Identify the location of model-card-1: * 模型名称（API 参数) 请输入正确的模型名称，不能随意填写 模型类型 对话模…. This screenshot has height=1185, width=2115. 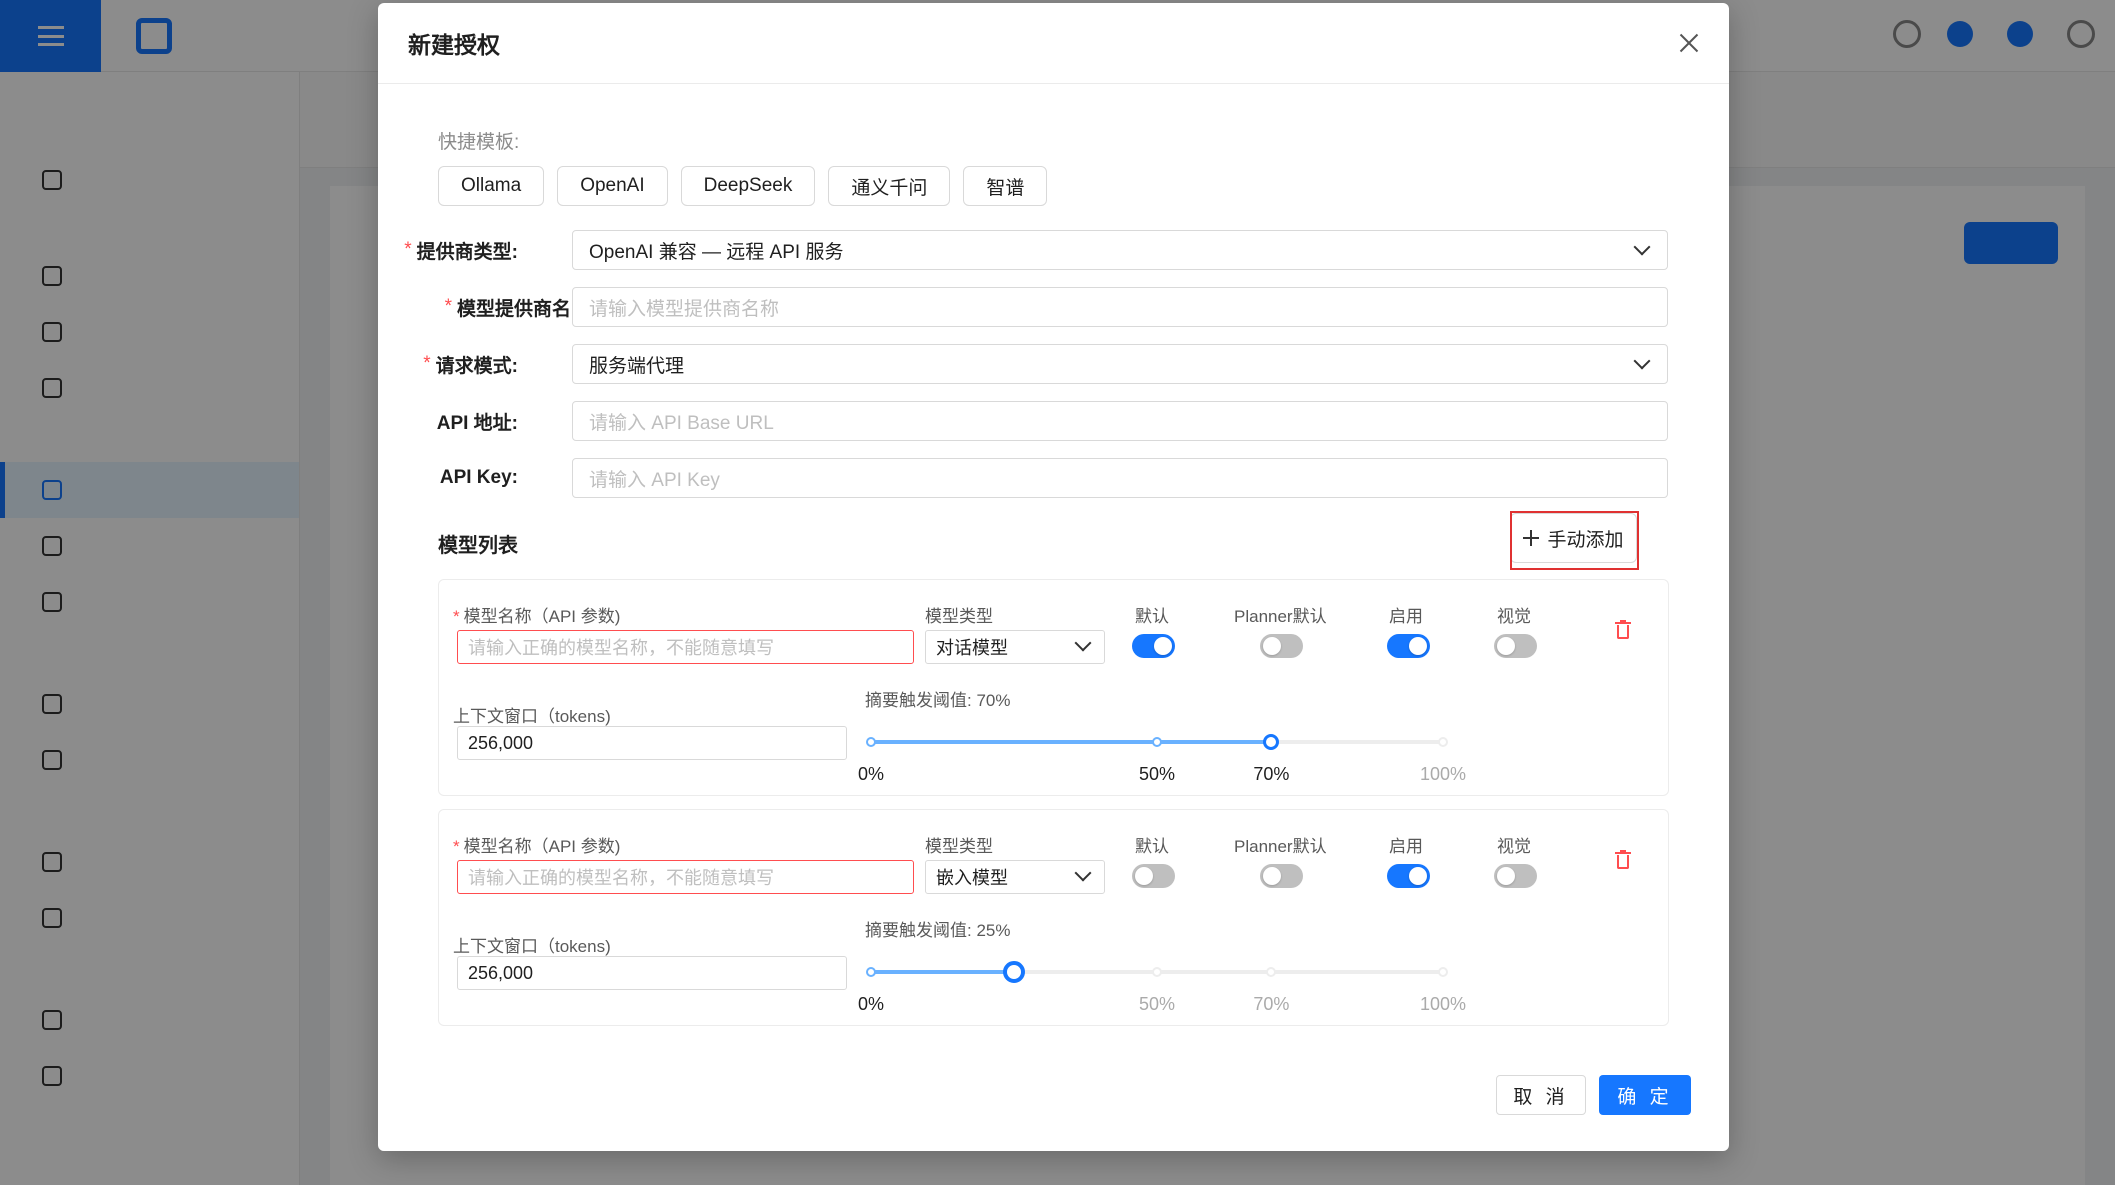
(1053, 687).